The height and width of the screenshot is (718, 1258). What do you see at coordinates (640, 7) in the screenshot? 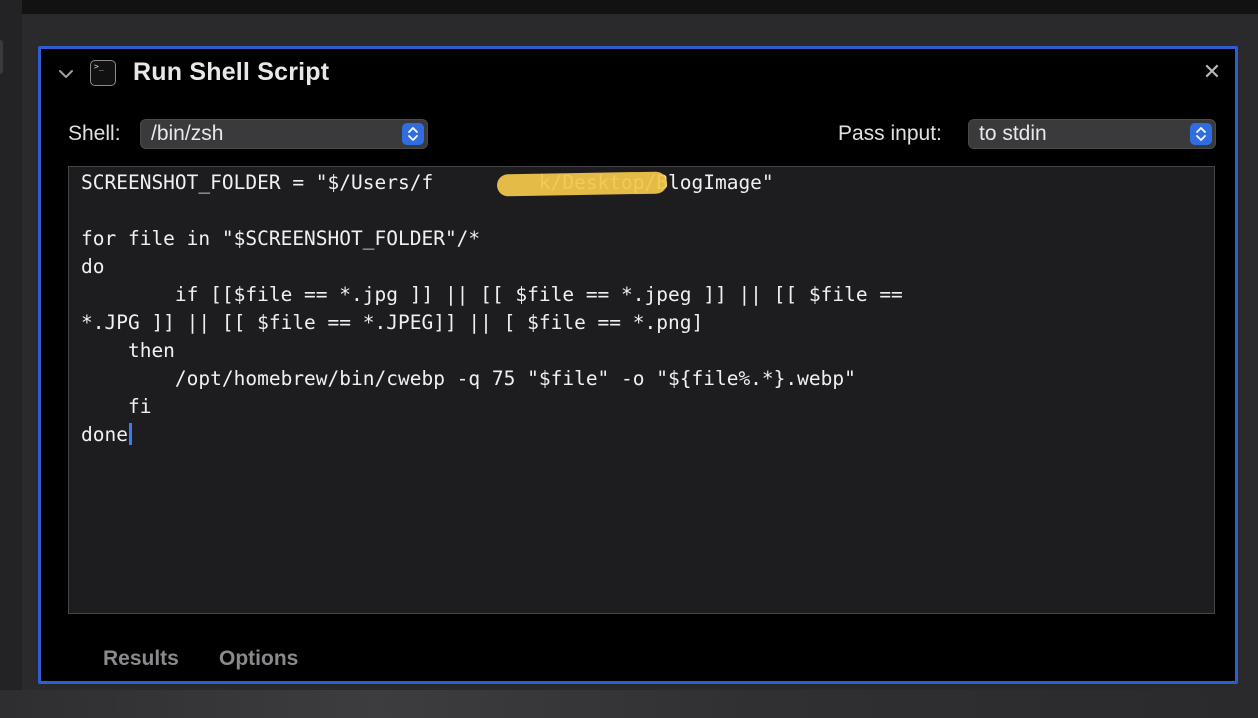
I see `top-strip` at bounding box center [640, 7].